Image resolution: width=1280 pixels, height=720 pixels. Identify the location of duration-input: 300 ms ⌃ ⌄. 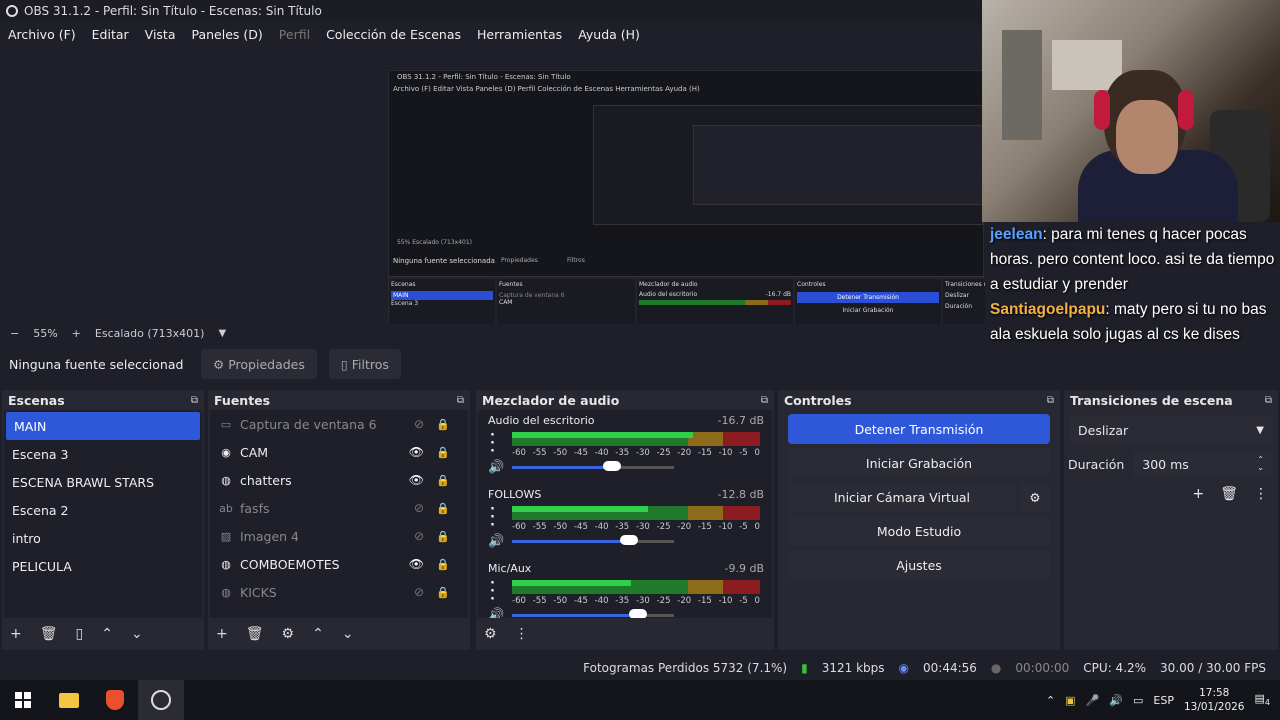
(1203, 464).